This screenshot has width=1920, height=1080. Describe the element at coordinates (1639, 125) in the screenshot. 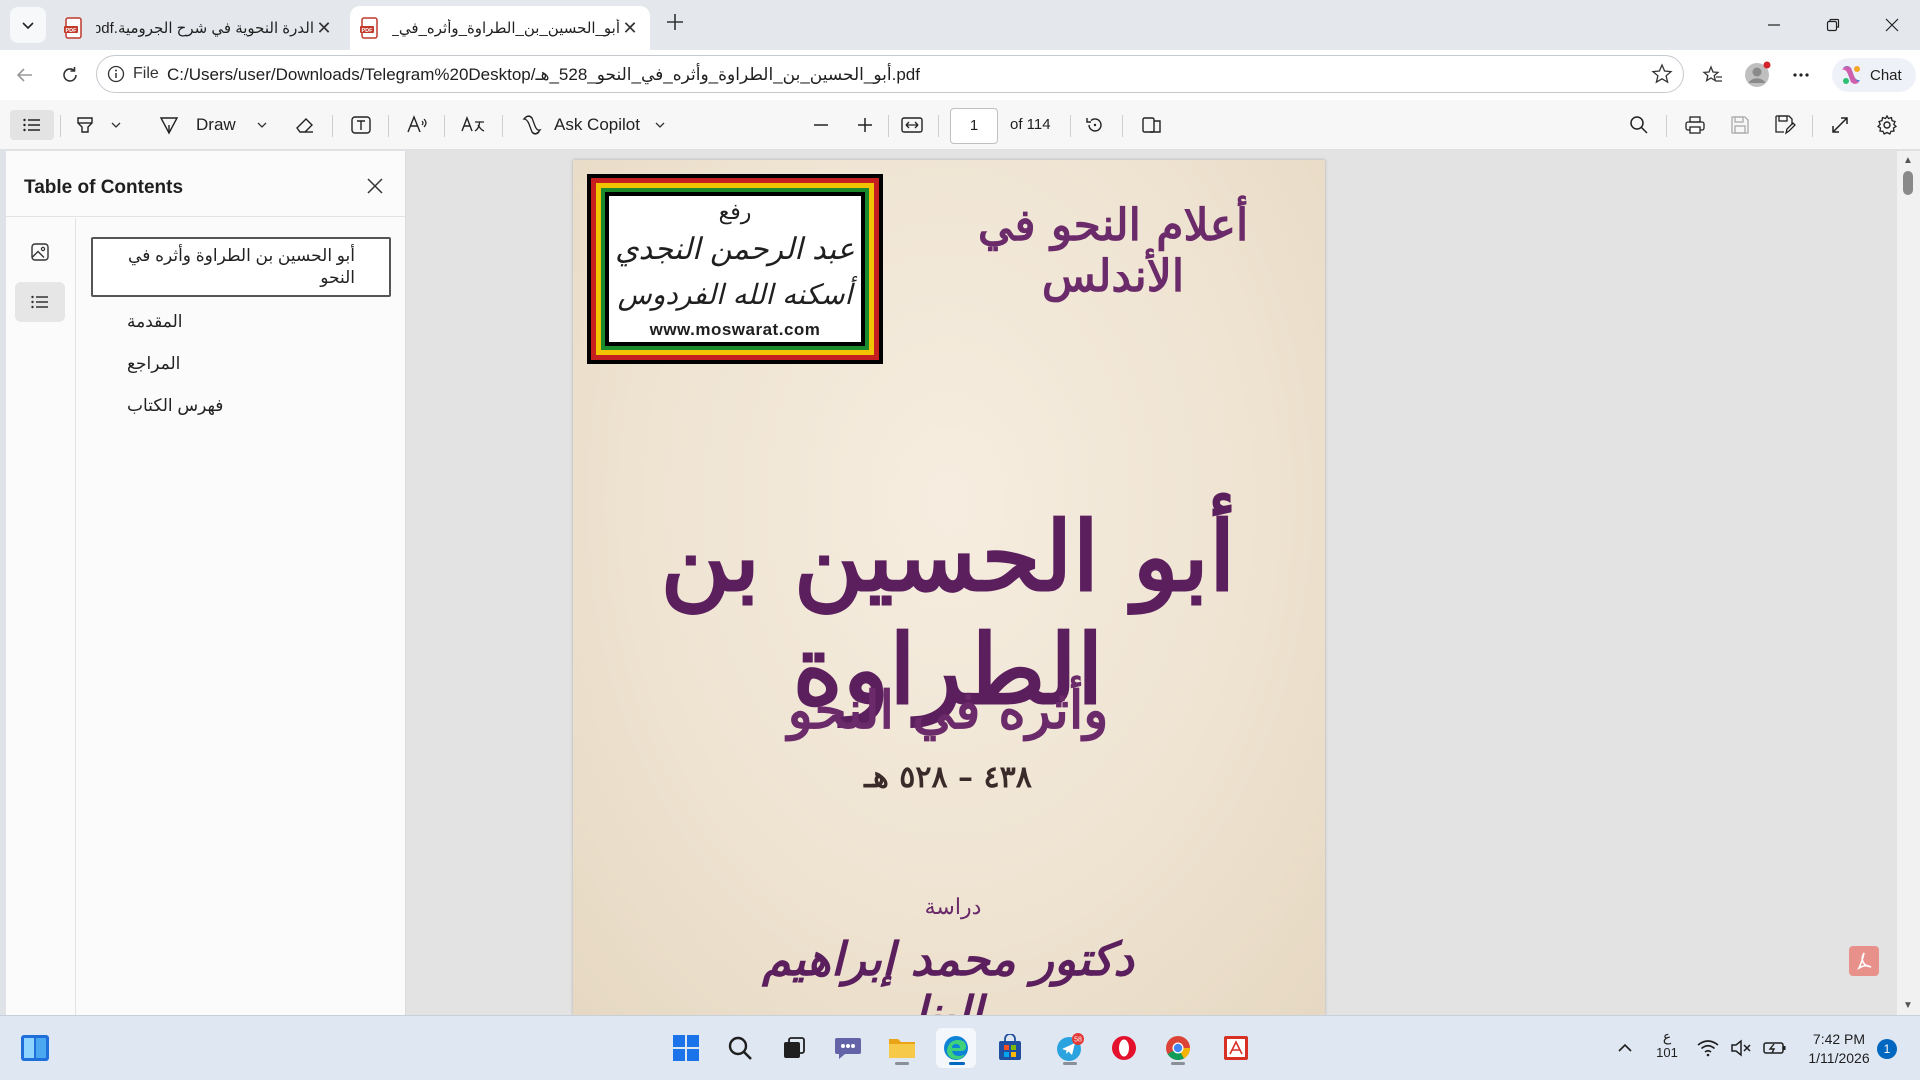

I see `find-button` at that location.